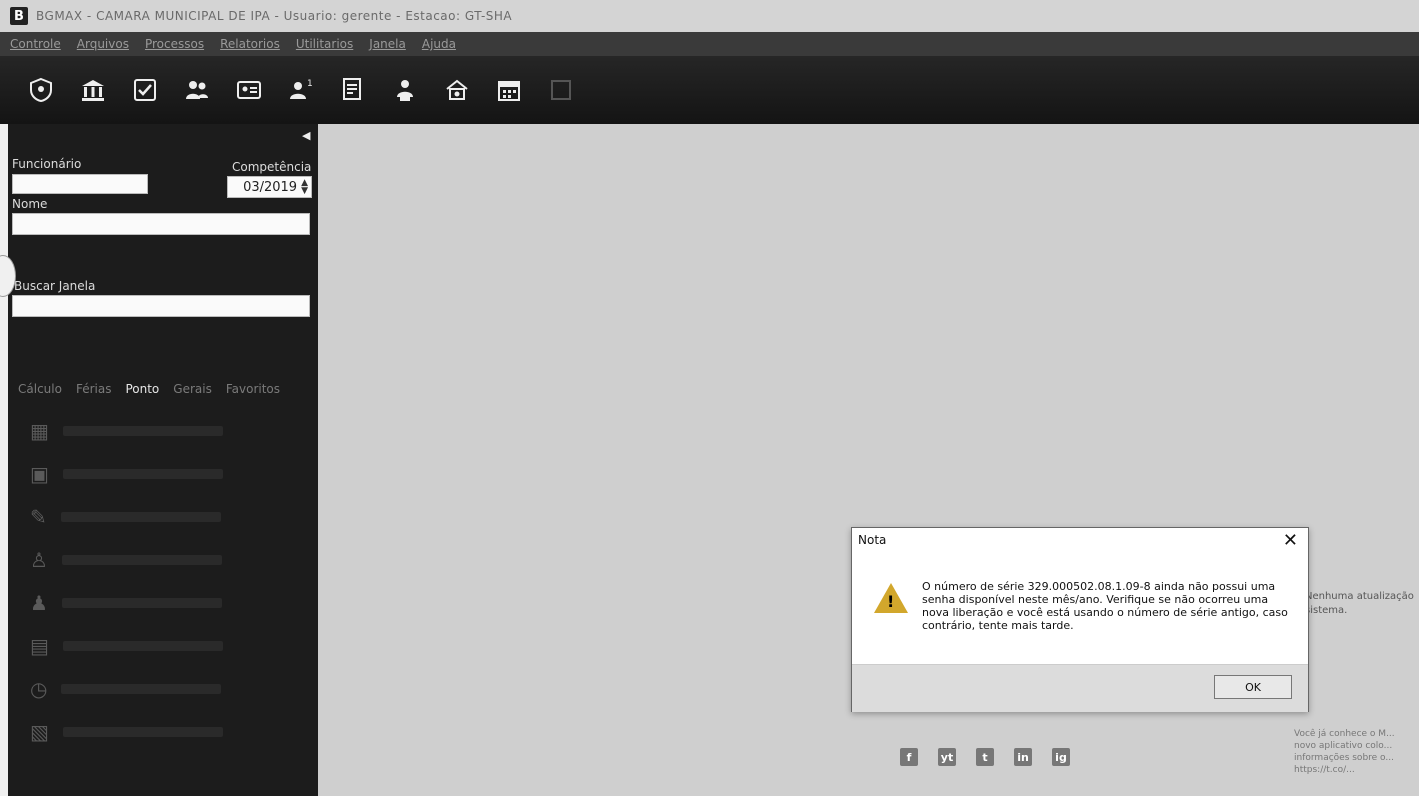 The height and width of the screenshot is (796, 1419). What do you see at coordinates (947, 757) in the screenshot?
I see `youtube-icon: yt` at bounding box center [947, 757].